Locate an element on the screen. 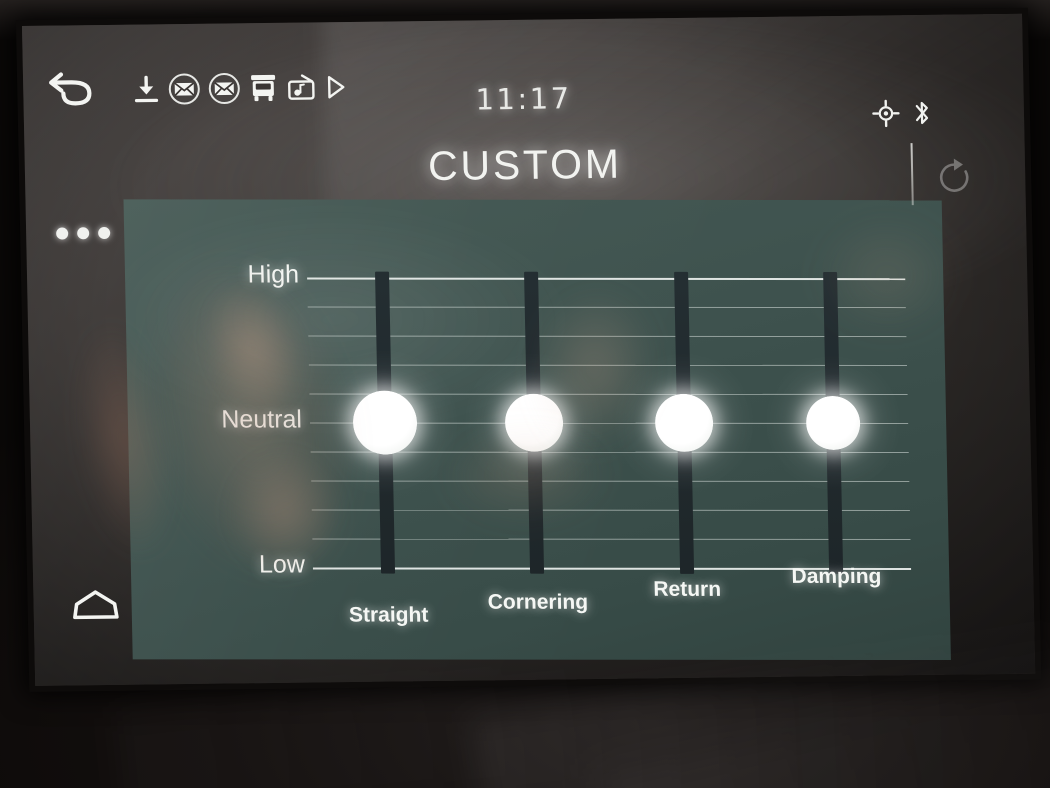 The height and width of the screenshot is (788, 1050). reset-icon is located at coordinates (954, 177).